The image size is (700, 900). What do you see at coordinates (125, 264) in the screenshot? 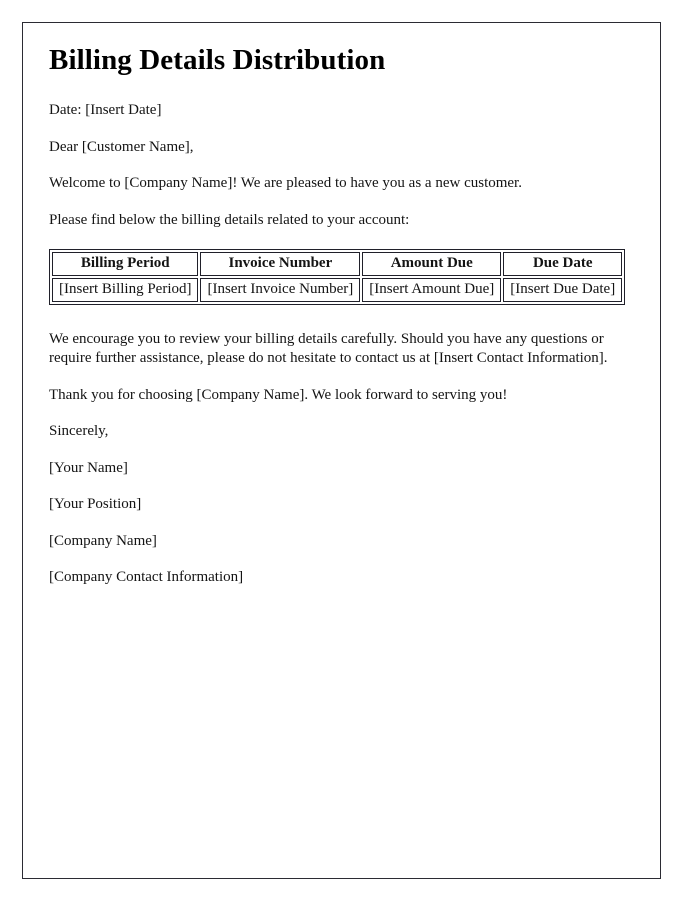
I see `column-header-billing-period: Billing Period` at bounding box center [125, 264].